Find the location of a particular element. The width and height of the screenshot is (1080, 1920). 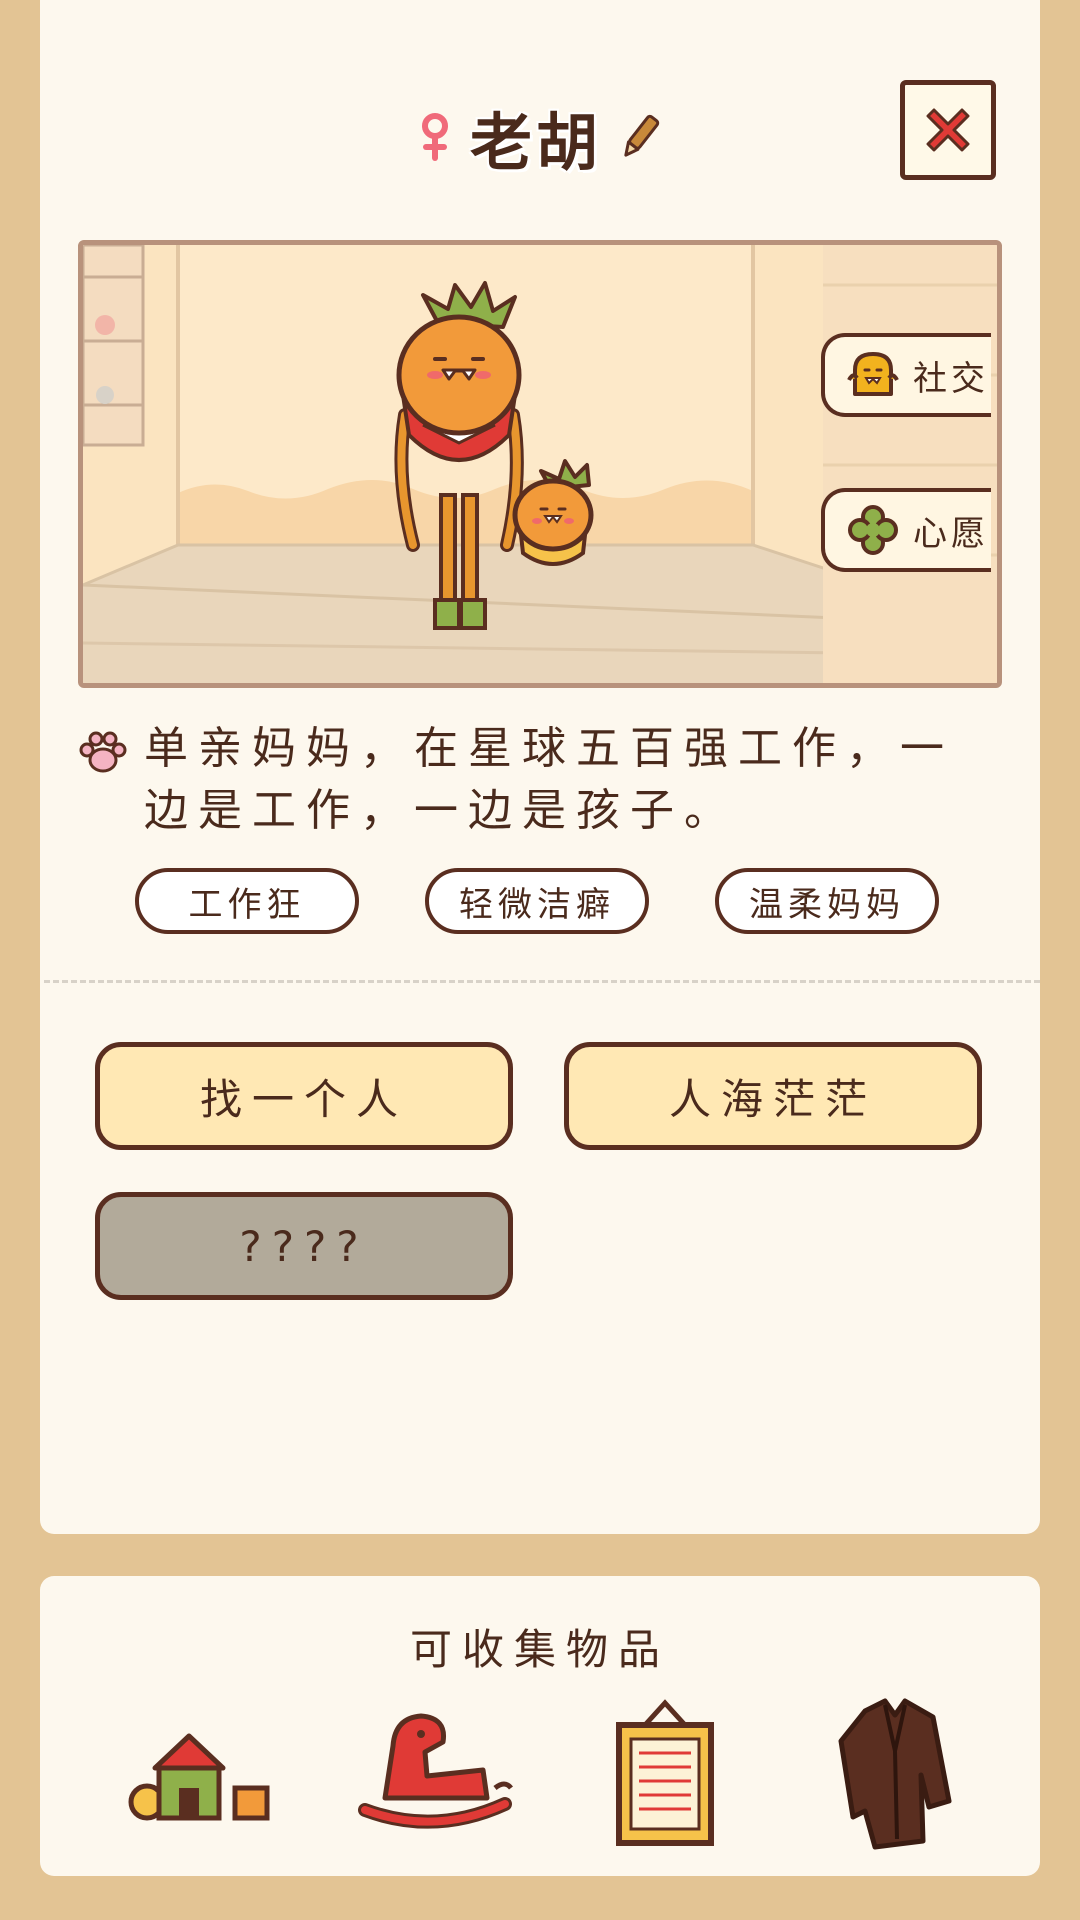

title-row: 老胡 is located at coordinates (540, 137).